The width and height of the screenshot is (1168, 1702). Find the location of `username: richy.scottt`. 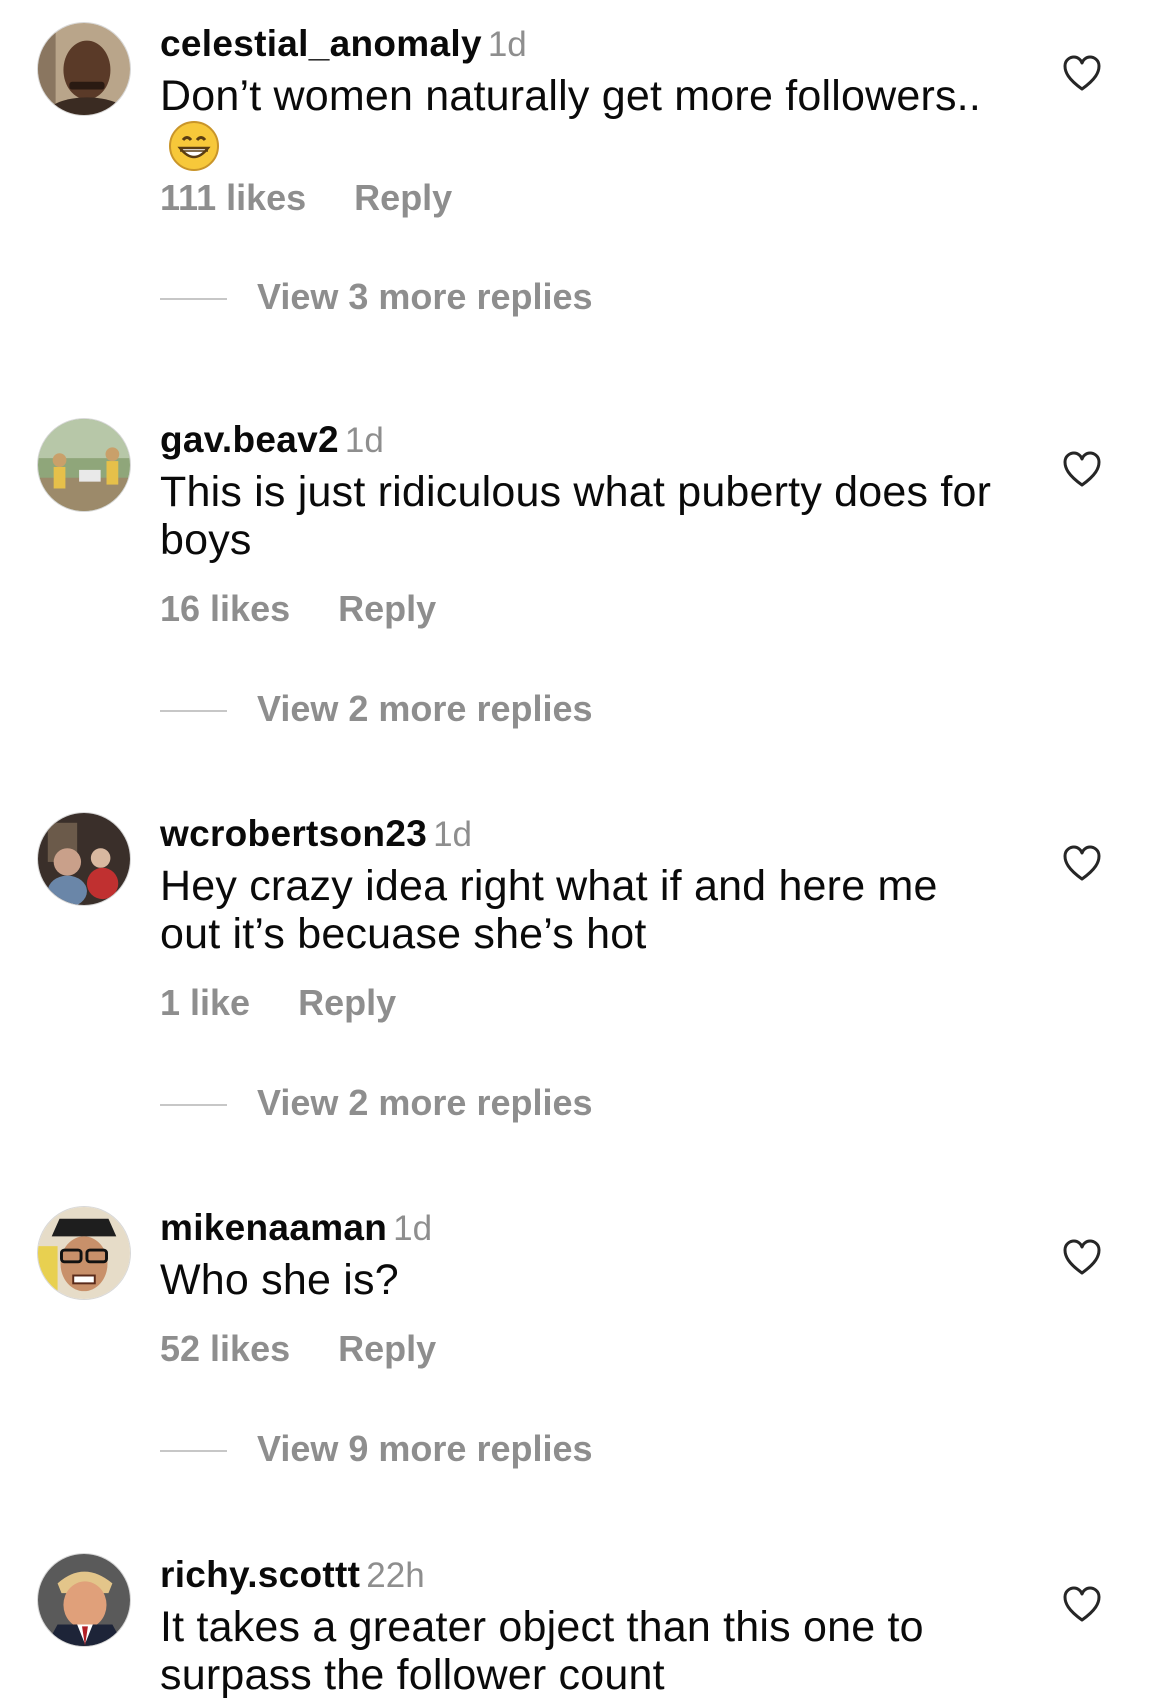

username: richy.scottt is located at coordinates (260, 1574).